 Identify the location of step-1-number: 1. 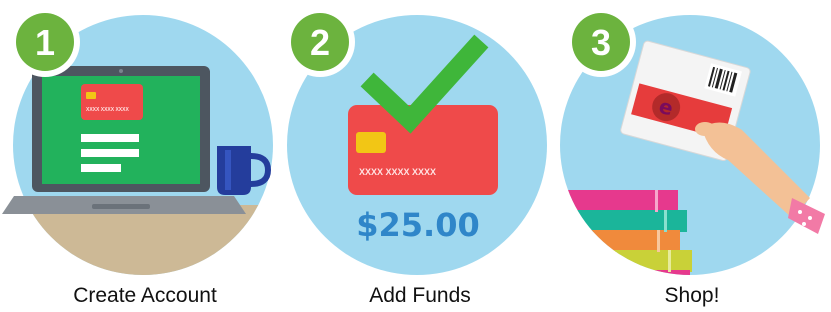
(45, 42).